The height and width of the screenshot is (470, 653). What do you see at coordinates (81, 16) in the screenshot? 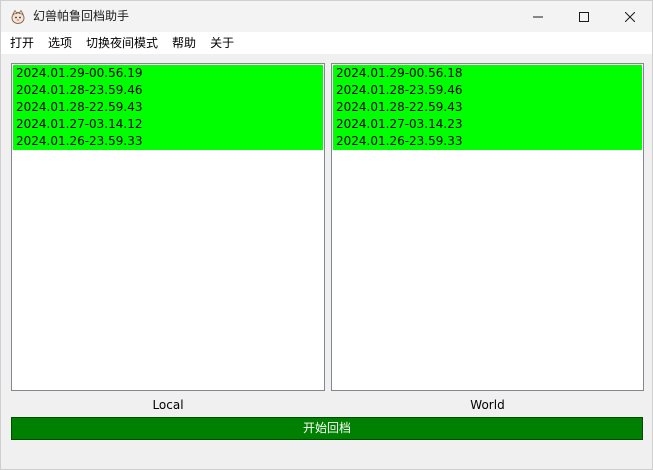
I see `window-title: 幻兽帕鲁回档助手` at bounding box center [81, 16].